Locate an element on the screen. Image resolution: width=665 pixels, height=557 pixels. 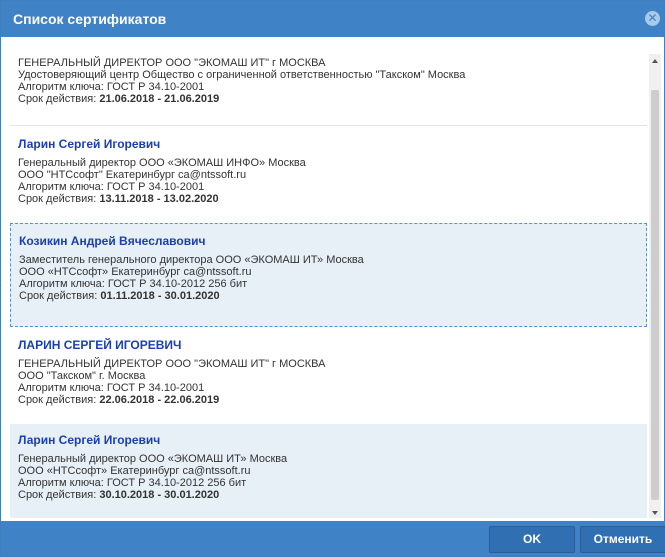
scroll-up-arrow-icon is located at coordinates (655, 60).